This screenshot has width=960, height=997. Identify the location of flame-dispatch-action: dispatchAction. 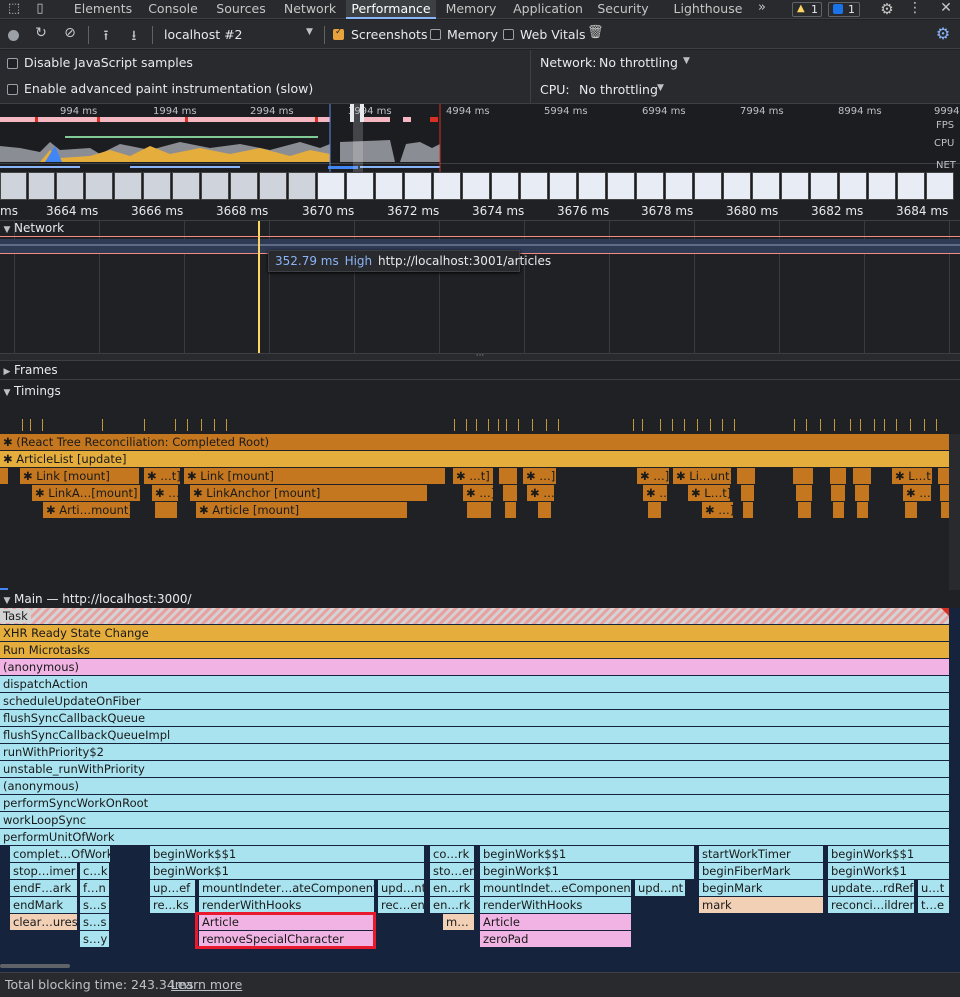
(474, 684).